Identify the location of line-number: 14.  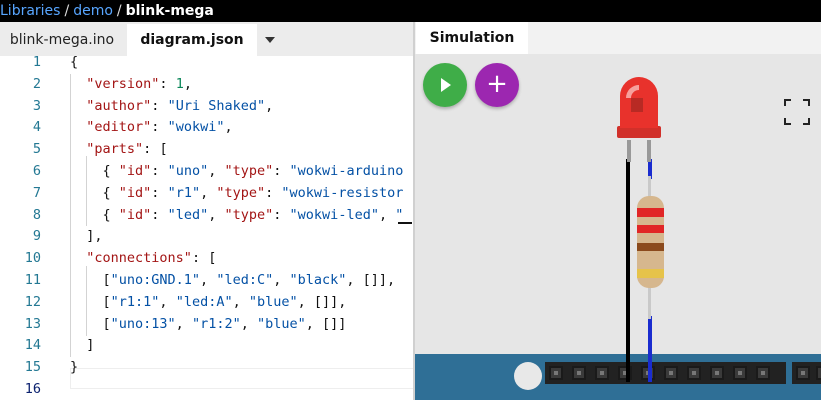
(32, 345).